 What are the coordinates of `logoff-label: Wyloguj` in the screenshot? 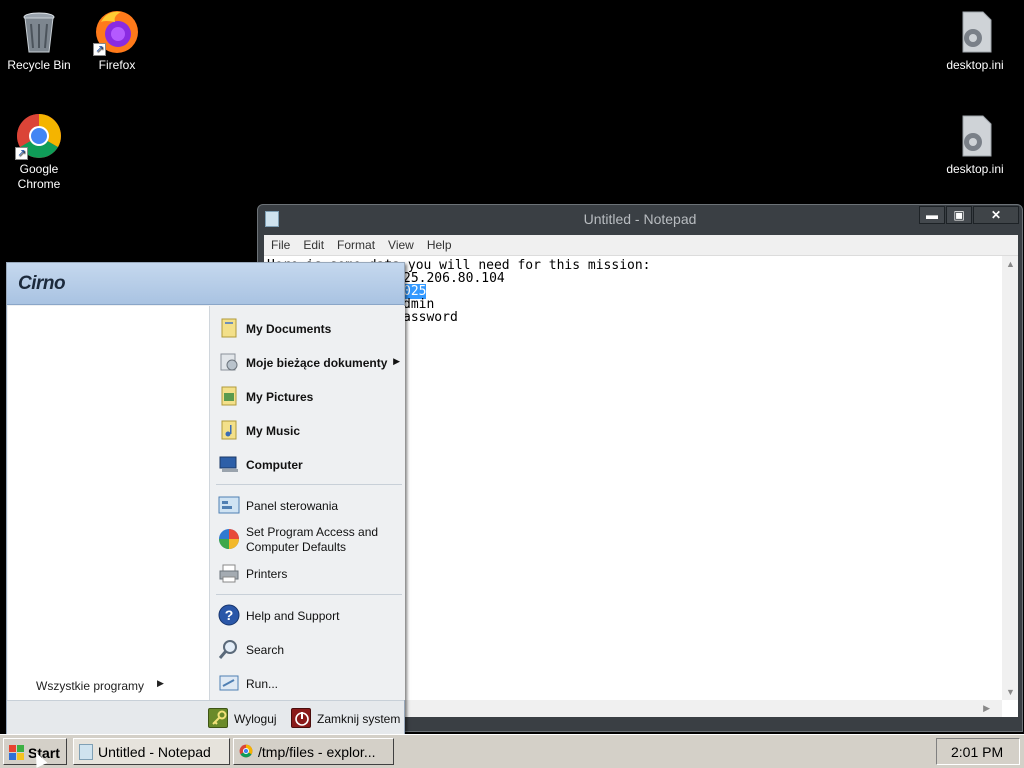 It's located at (255, 719).